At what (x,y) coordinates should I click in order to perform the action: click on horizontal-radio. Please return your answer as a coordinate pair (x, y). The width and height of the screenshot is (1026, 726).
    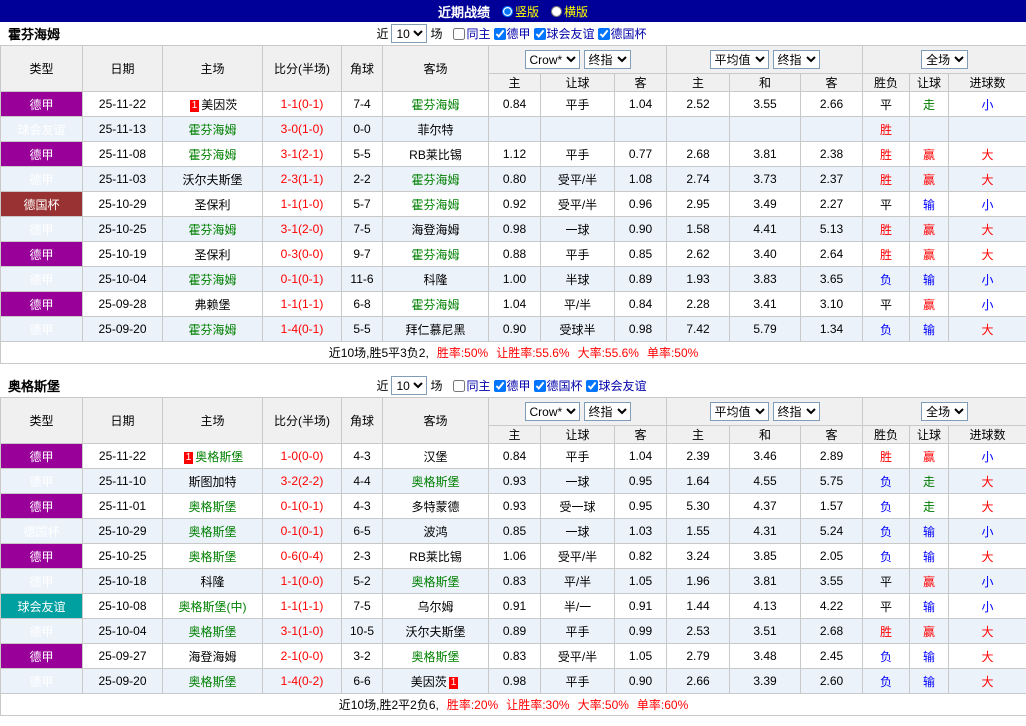
    Looking at the image, I should click on (556, 11).